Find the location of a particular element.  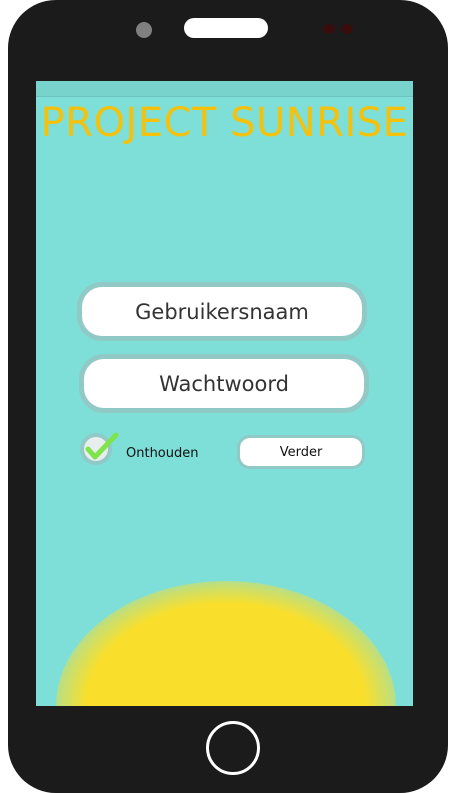

status-bar is located at coordinates (224, 89).